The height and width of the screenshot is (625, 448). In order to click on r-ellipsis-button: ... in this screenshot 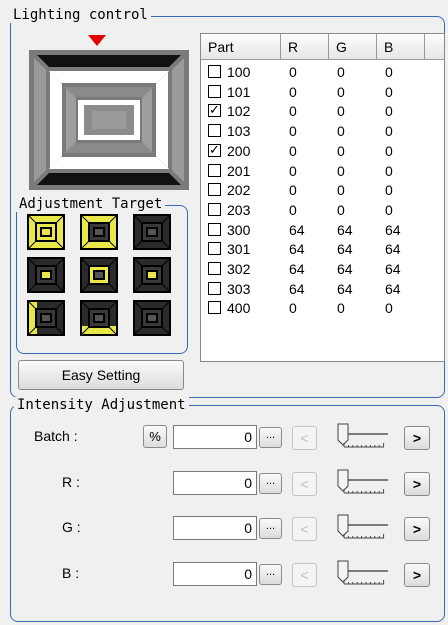, I will do `click(270, 483)`.